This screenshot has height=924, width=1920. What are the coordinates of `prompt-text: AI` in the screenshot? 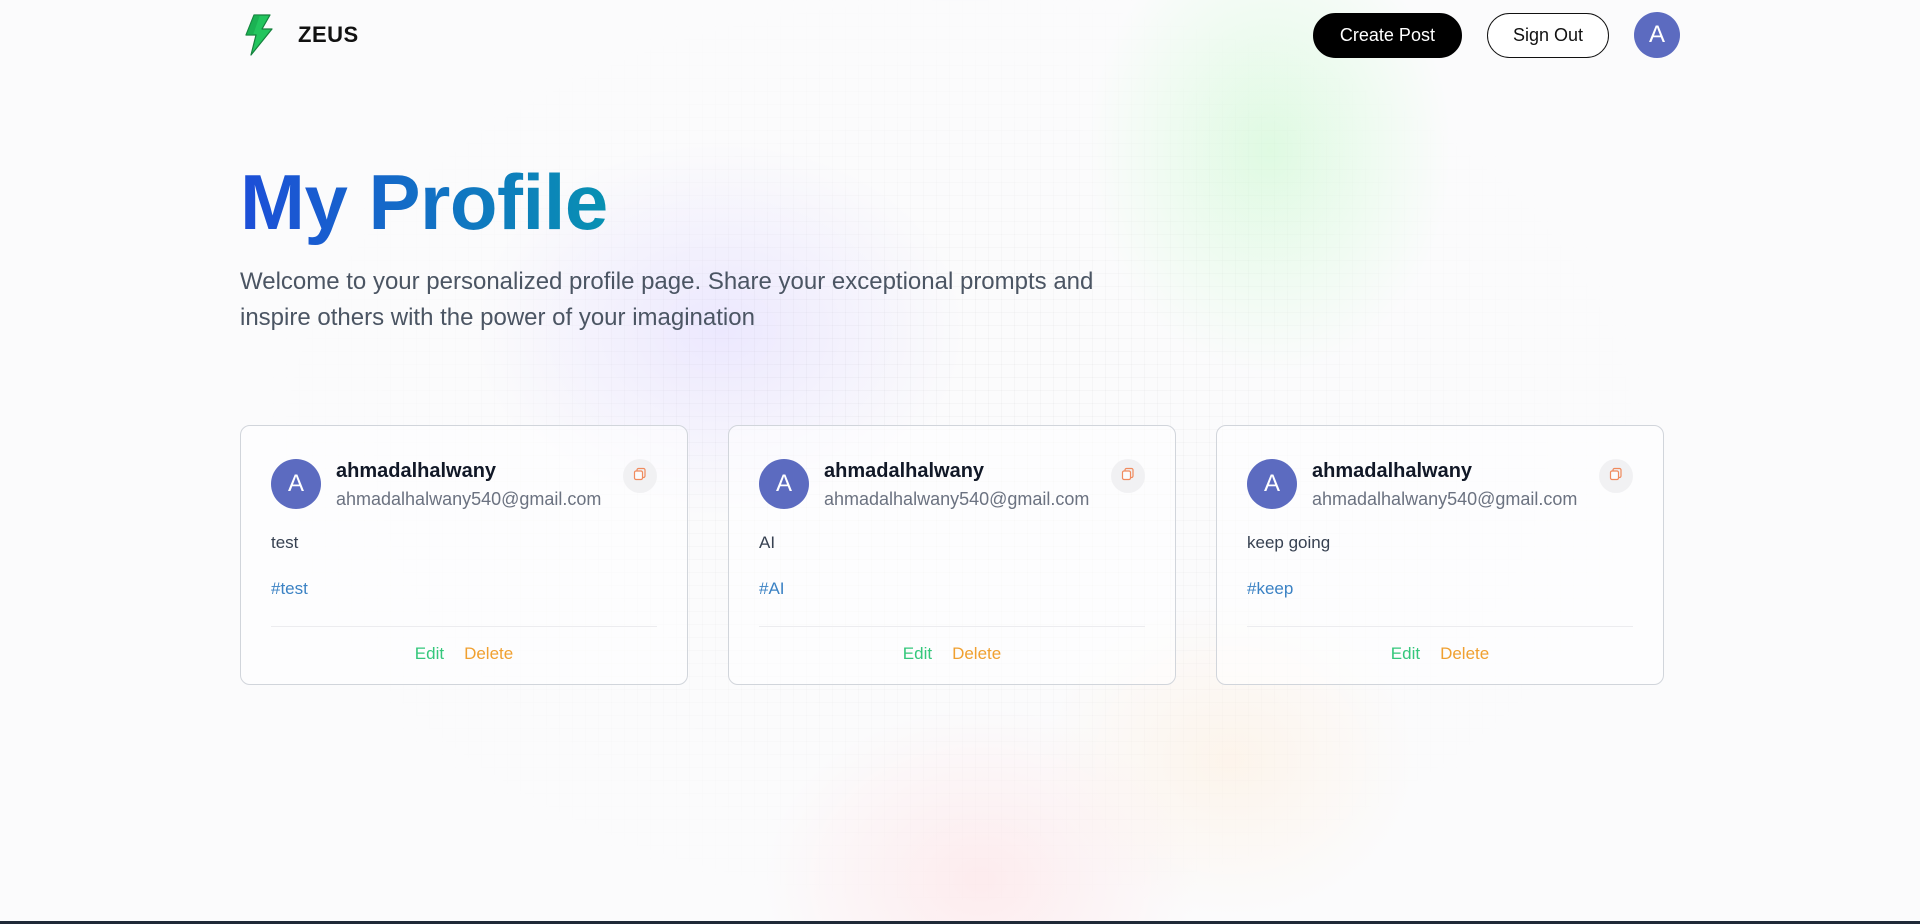 It's located at (767, 542).